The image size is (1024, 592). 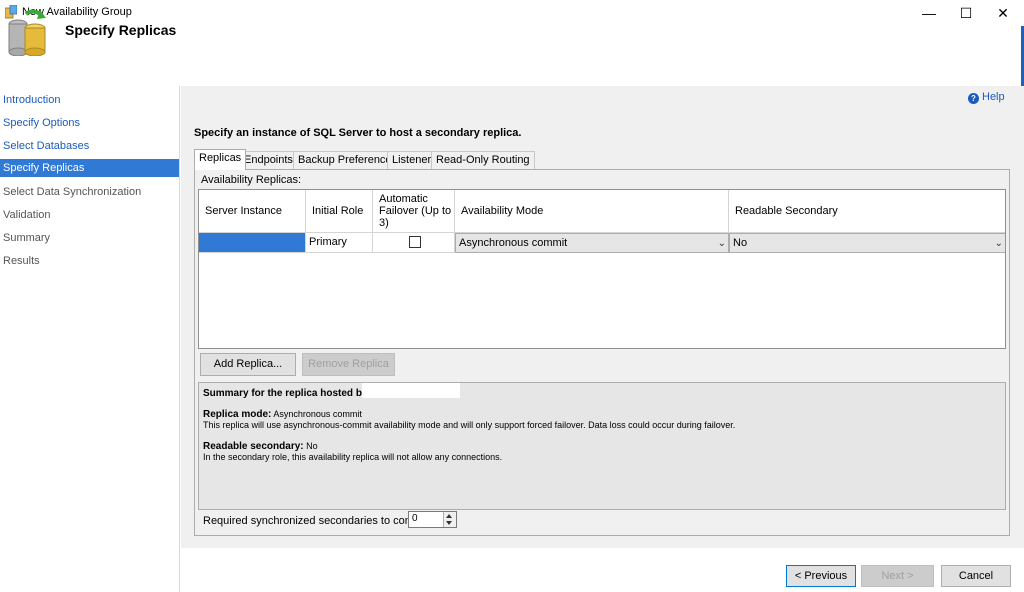 I want to click on readable-secondary-value: No, so click(x=740, y=243).